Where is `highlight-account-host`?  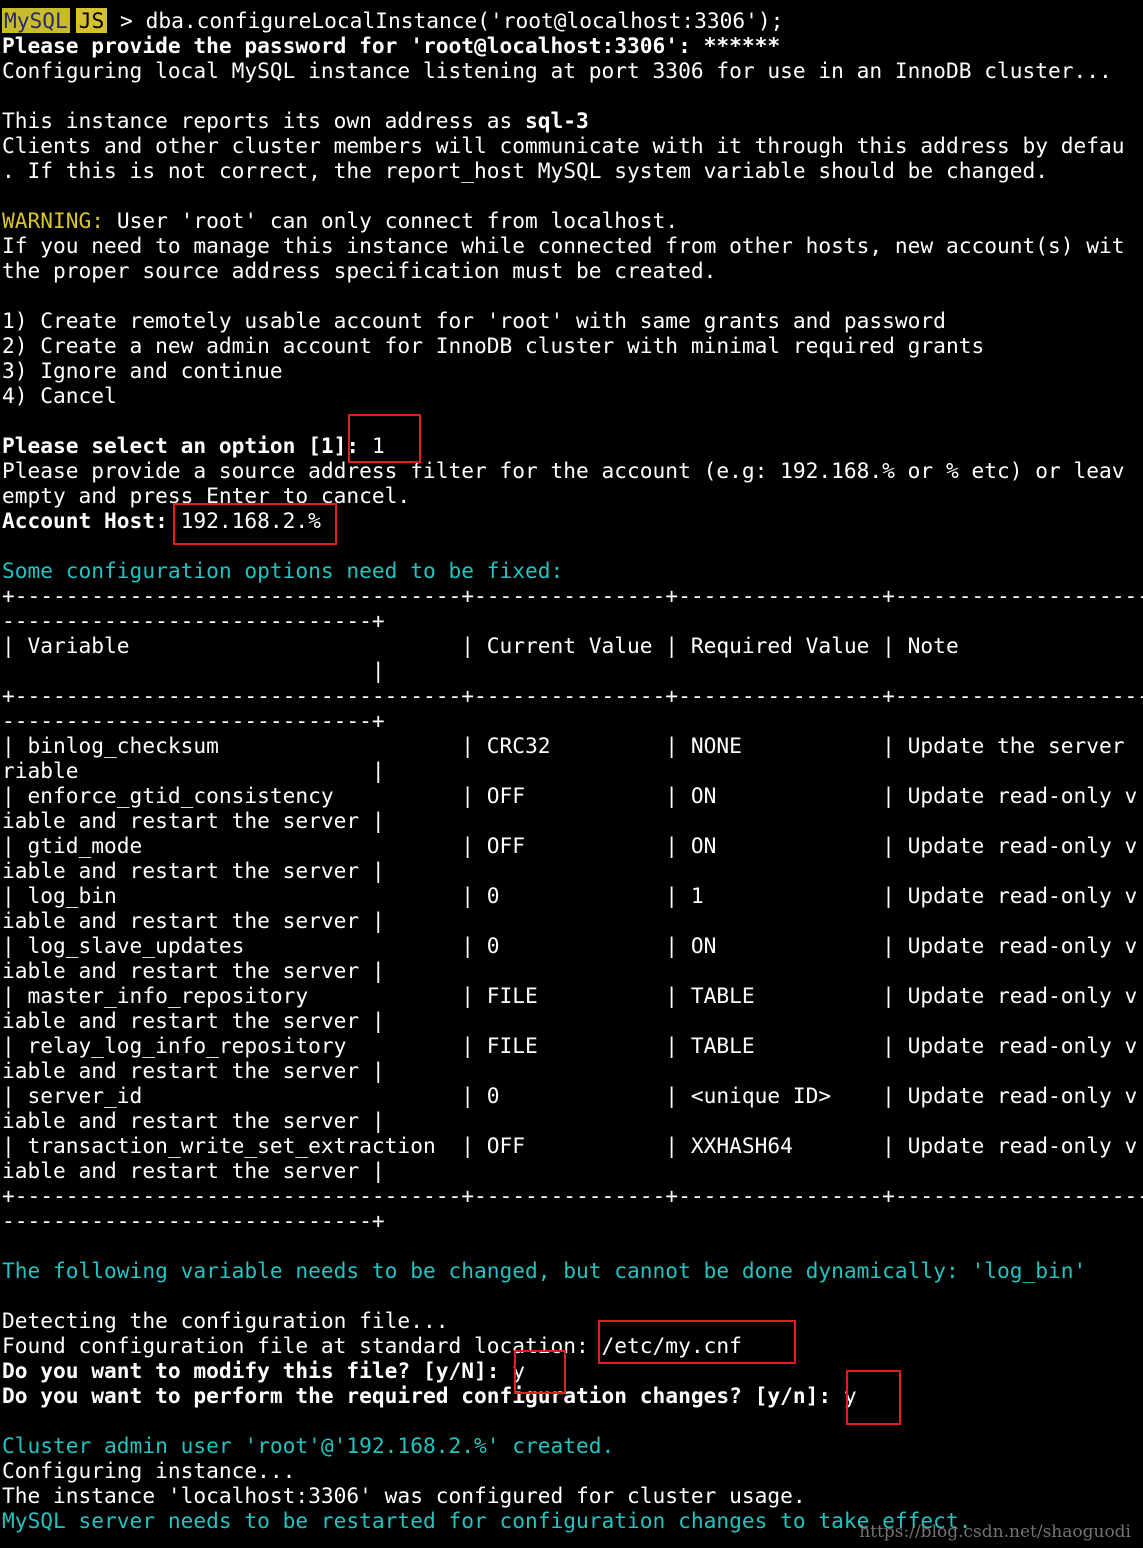 highlight-account-host is located at coordinates (255, 524).